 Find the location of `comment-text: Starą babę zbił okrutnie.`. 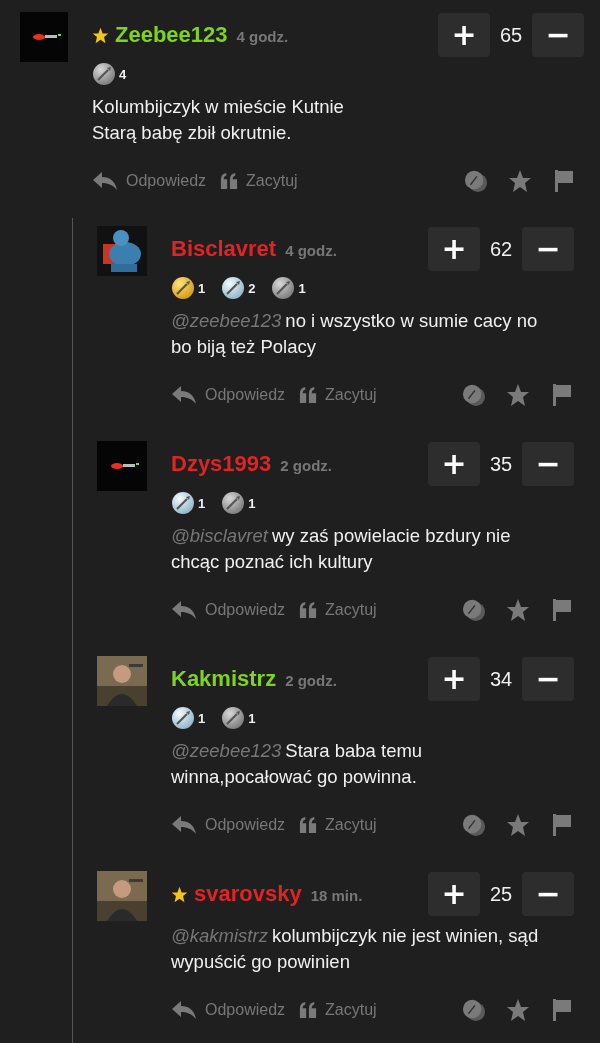

comment-text: Starą babę zbił okrutnie. is located at coordinates (192, 132).